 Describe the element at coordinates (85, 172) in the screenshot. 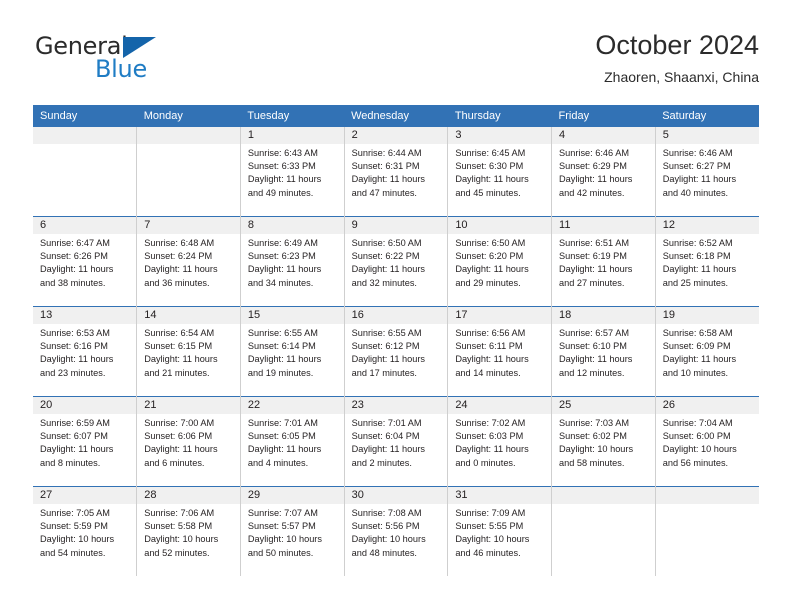

I see `calendar-cell-empty` at that location.